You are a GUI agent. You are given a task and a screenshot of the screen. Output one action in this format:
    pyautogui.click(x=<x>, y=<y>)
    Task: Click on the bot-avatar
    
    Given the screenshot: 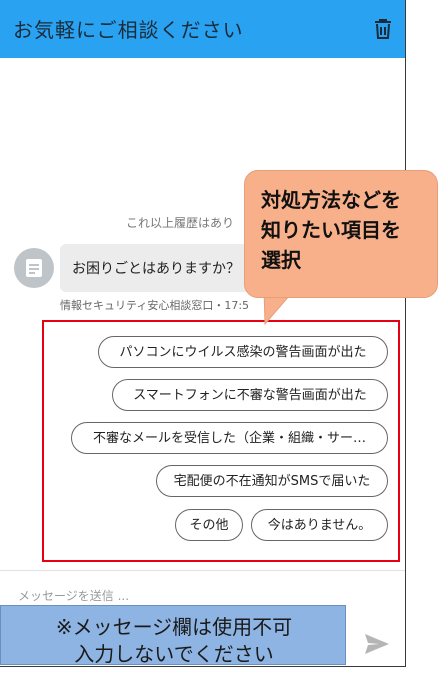 What is the action you would take?
    pyautogui.click(x=34, y=268)
    